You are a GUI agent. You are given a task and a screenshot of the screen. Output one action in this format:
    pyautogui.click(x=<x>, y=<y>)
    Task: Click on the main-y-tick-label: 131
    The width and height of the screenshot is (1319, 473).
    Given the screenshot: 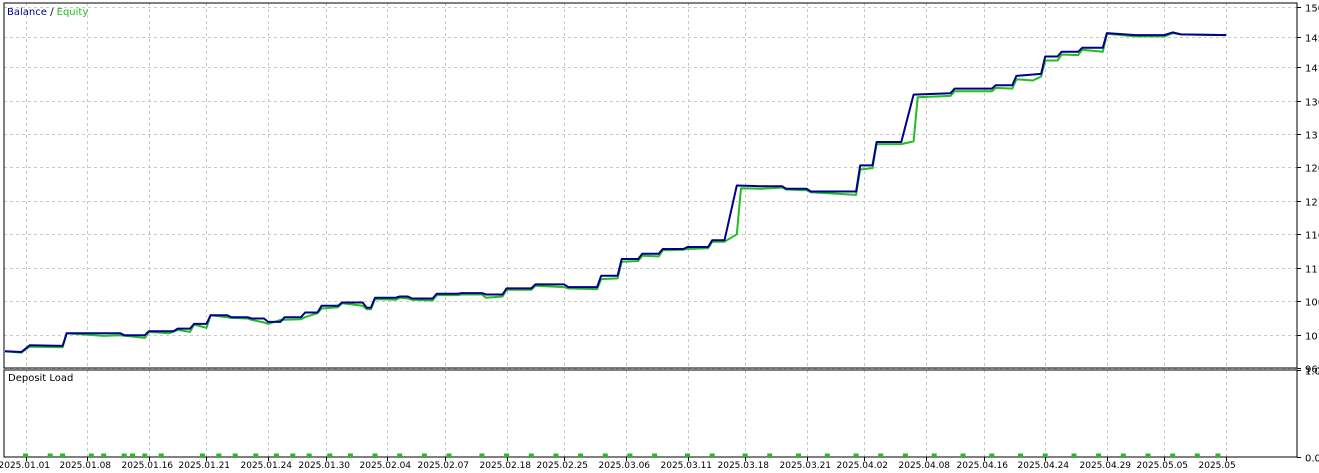 What is the action you would take?
    pyautogui.click(x=1312, y=136)
    